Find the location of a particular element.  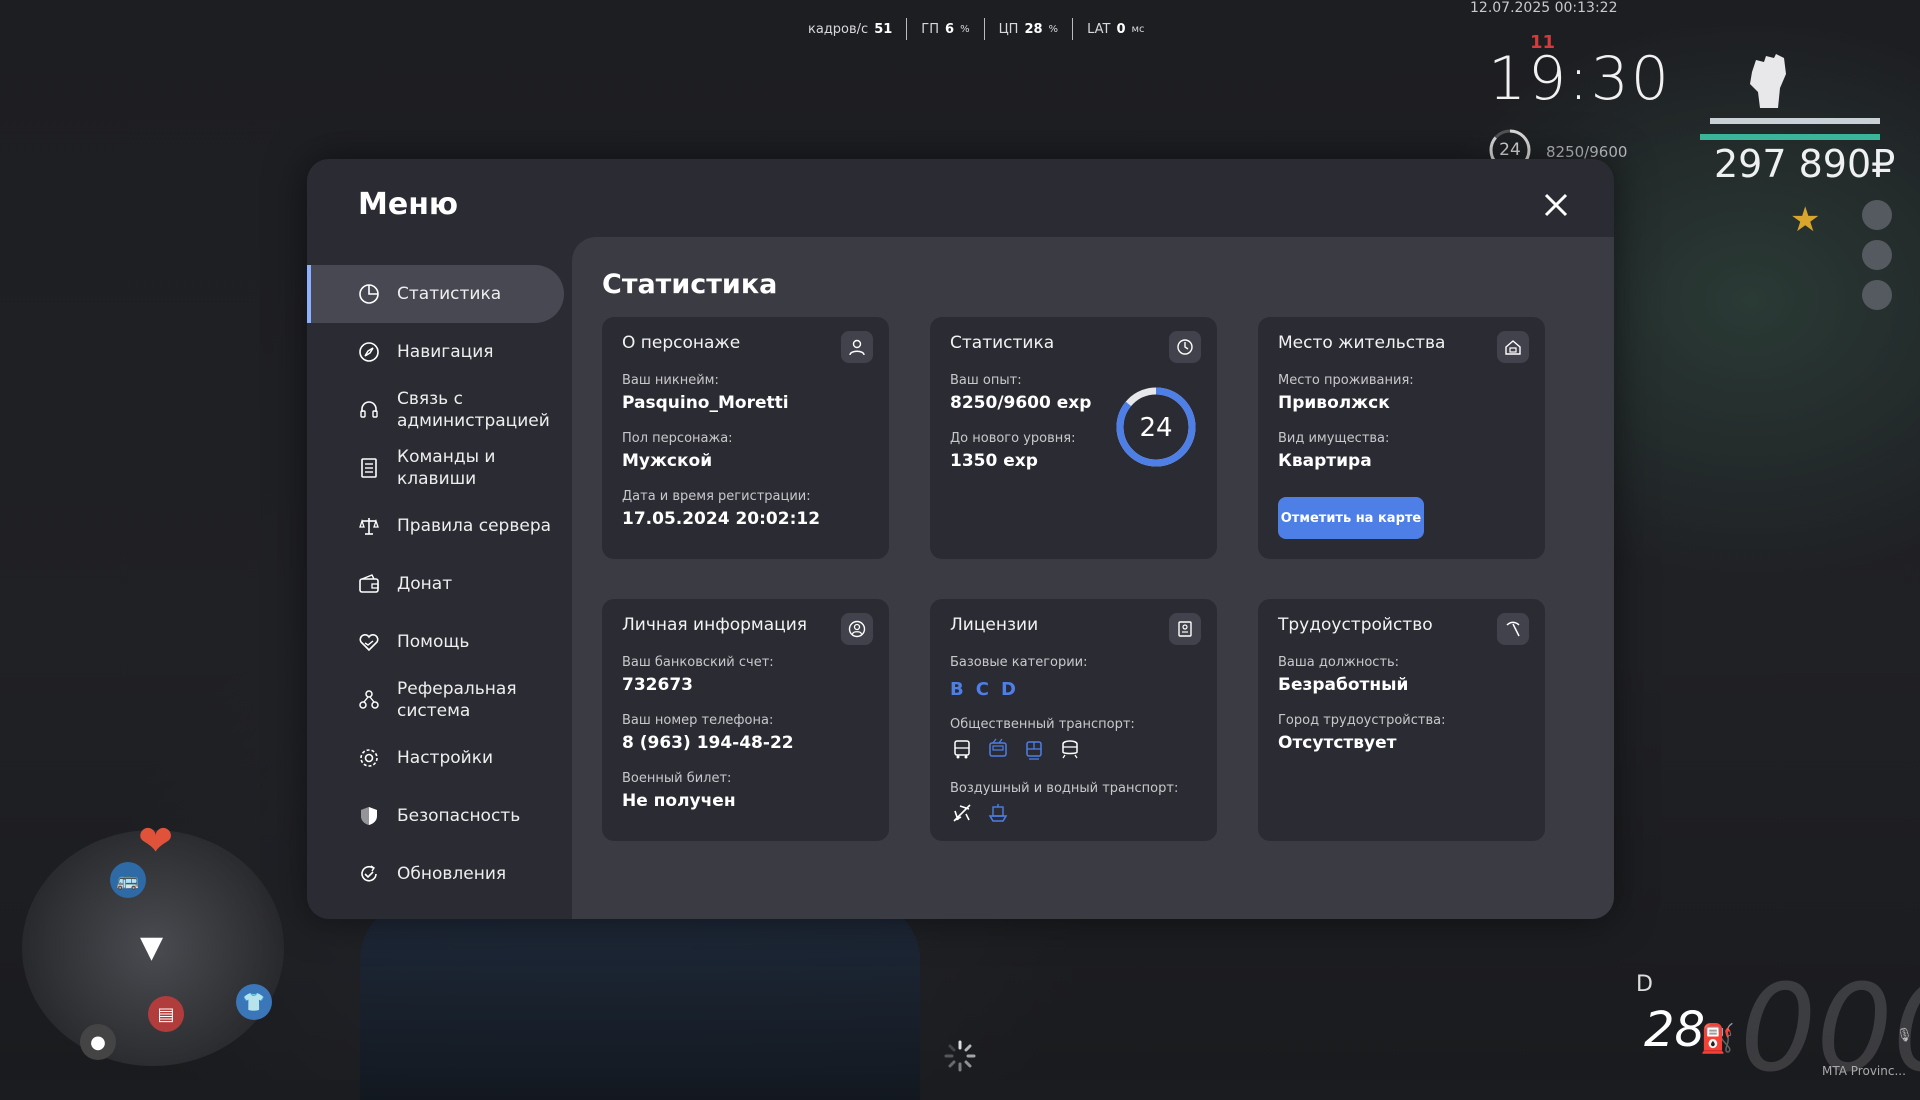

sidebar-item-label: Помощь is located at coordinates (433, 642).